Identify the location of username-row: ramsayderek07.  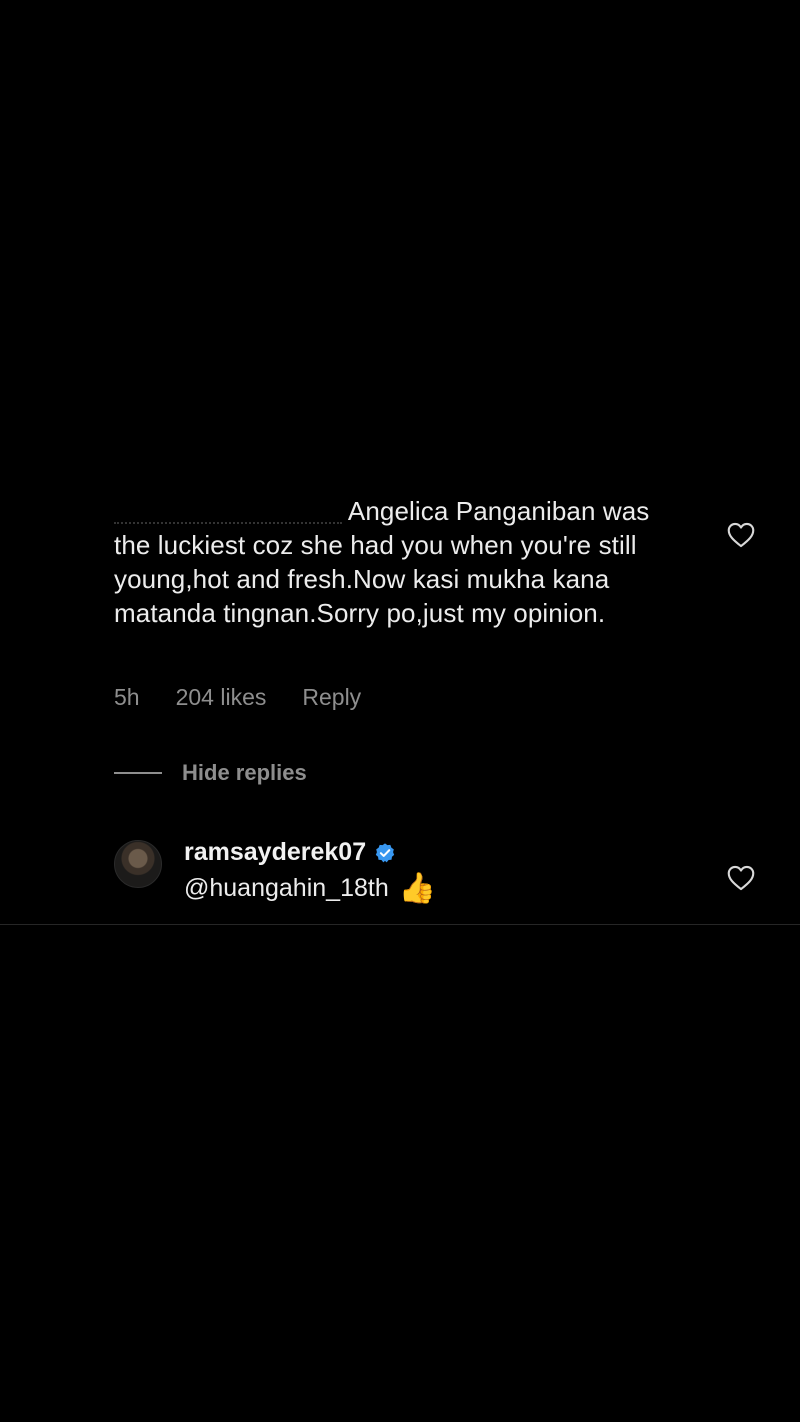
(310, 852).